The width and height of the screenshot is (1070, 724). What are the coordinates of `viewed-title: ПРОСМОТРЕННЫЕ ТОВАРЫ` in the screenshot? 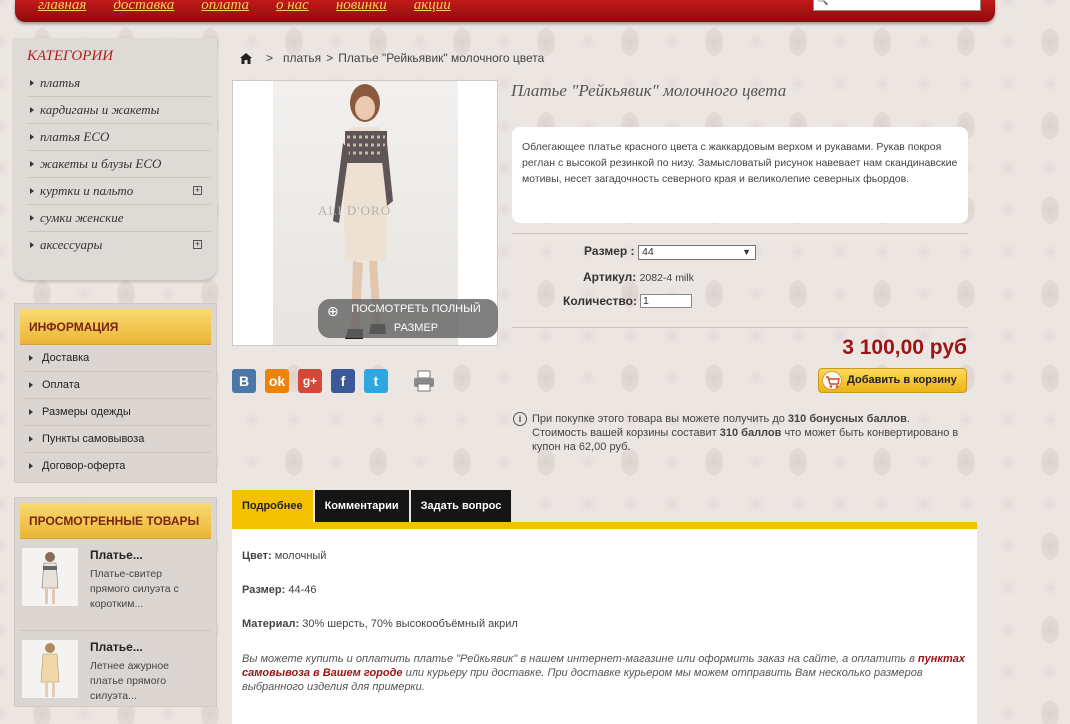 It's located at (115, 521).